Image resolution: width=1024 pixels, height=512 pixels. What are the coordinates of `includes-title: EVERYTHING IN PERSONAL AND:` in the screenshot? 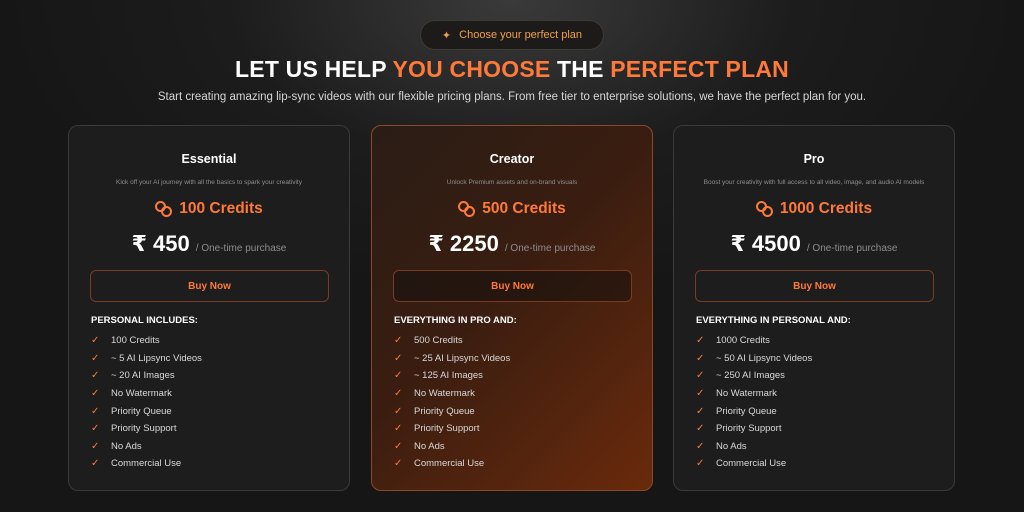 It's located at (773, 320).